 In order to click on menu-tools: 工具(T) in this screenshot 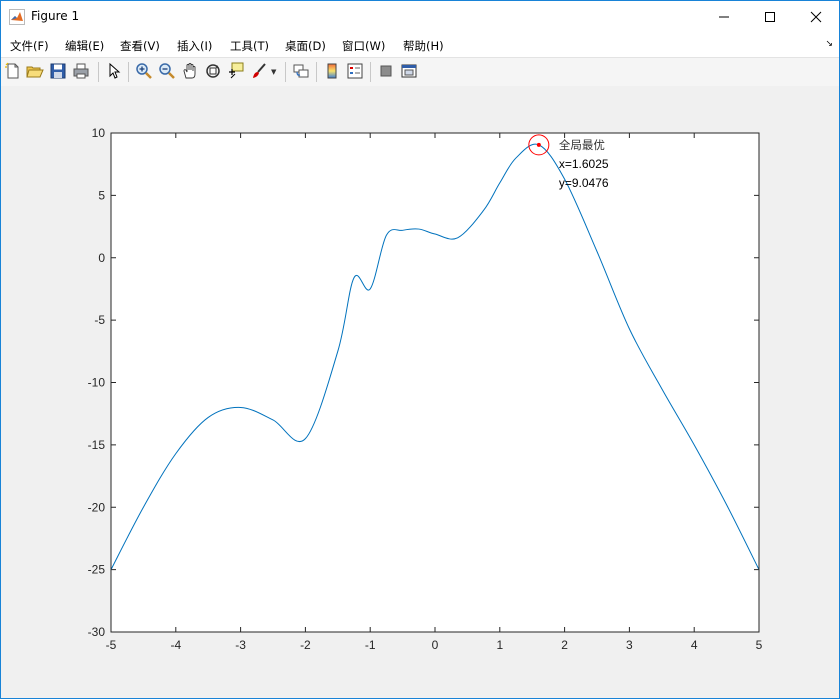, I will do `click(249, 46)`.